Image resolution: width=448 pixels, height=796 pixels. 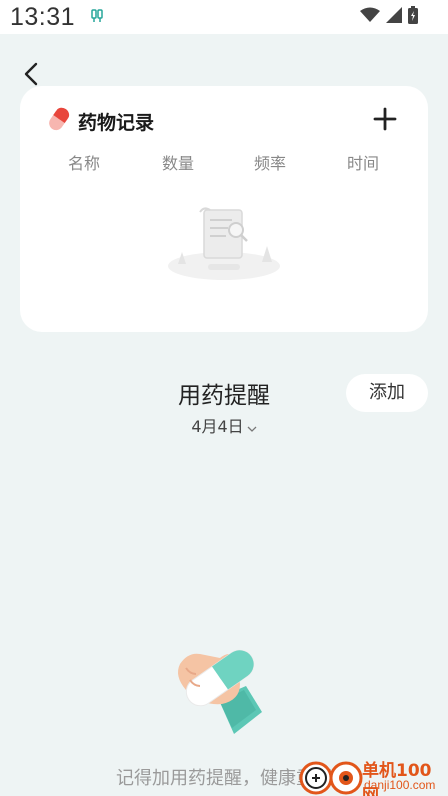 What do you see at coordinates (177, 163) in the screenshot?
I see `column-header-quantity: 数量` at bounding box center [177, 163].